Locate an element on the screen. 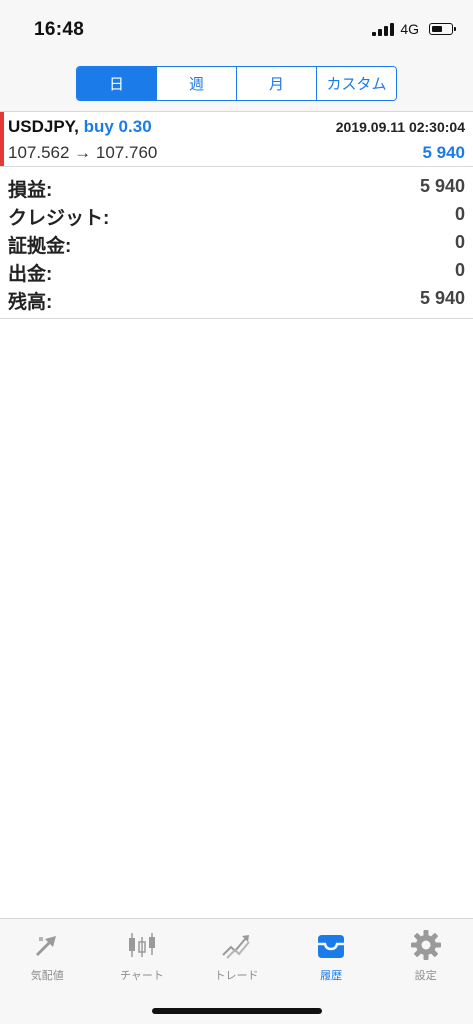 This screenshot has width=473, height=1024. quotes-icon is located at coordinates (46, 946).